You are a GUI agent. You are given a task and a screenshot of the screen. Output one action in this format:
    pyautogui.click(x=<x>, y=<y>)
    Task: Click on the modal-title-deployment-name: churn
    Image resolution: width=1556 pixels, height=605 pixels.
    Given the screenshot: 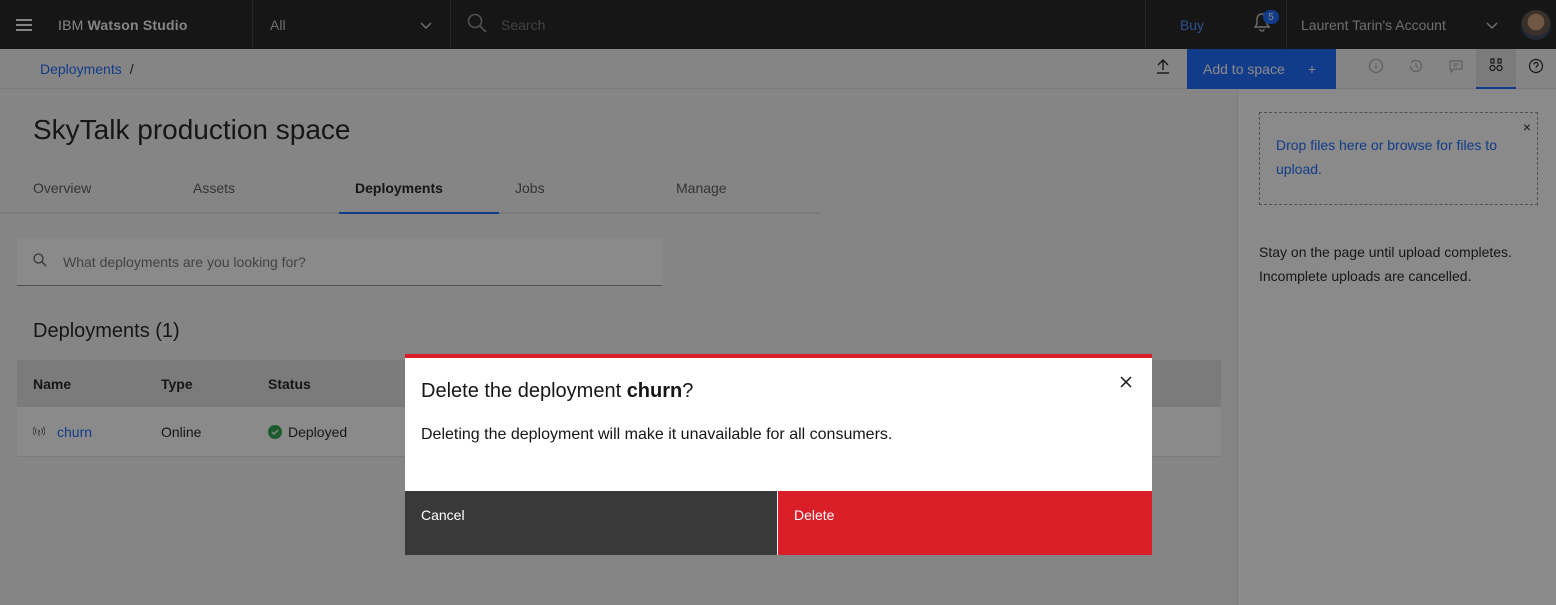 What is the action you would take?
    pyautogui.click(x=654, y=391)
    